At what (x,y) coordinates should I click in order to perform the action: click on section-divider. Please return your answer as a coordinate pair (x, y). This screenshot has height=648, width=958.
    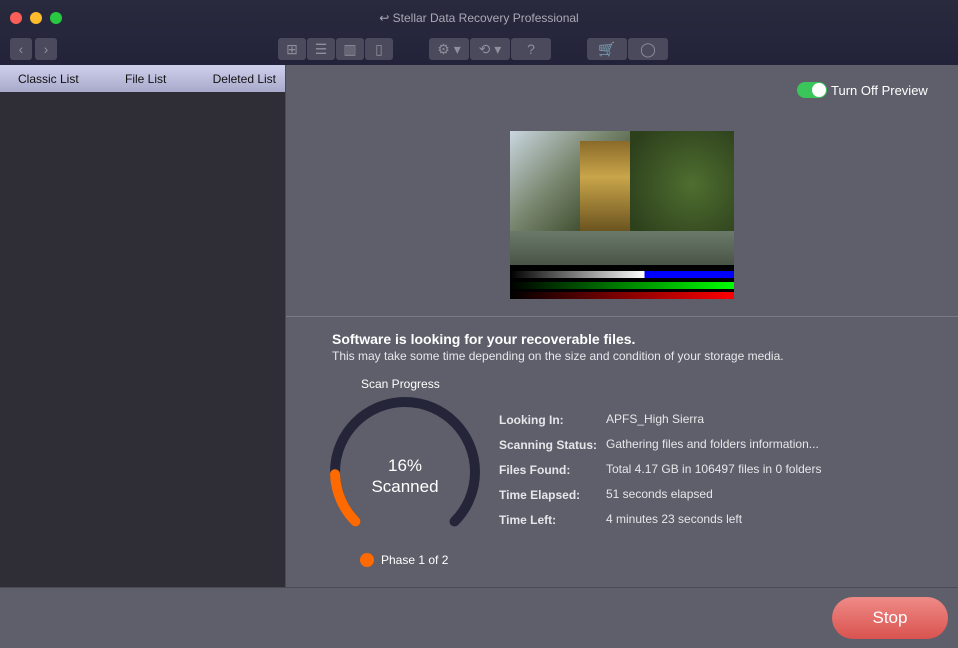
    Looking at the image, I should click on (622, 316).